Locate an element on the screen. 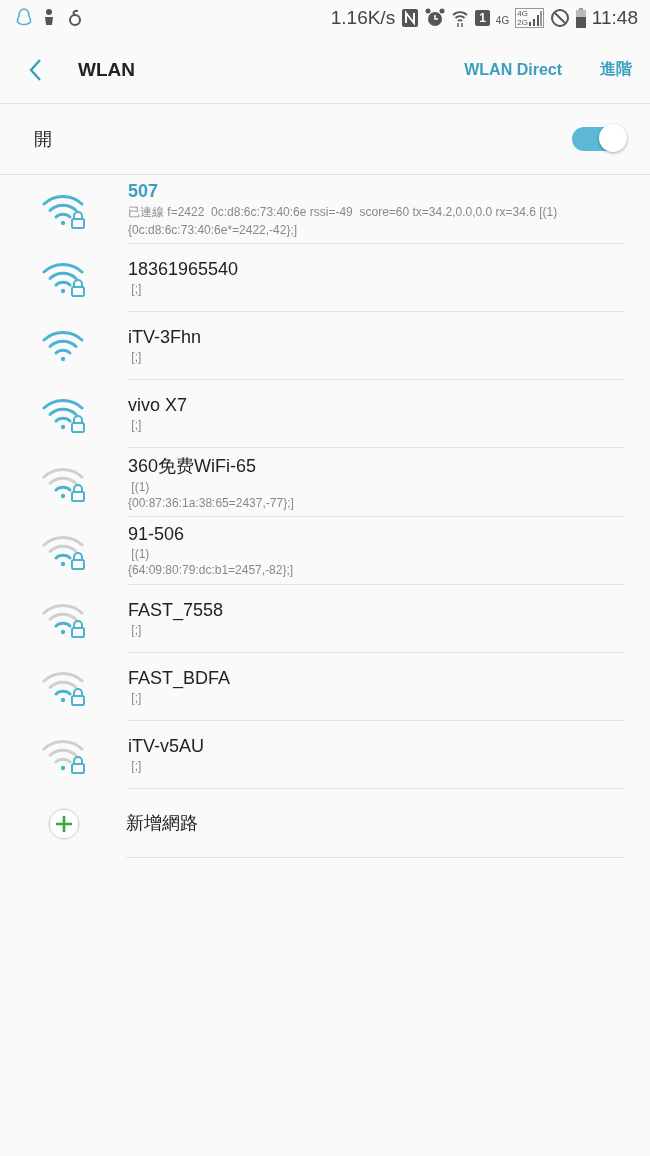 This screenshot has width=650, height=1156. penguin-icon is located at coordinates (24, 18).